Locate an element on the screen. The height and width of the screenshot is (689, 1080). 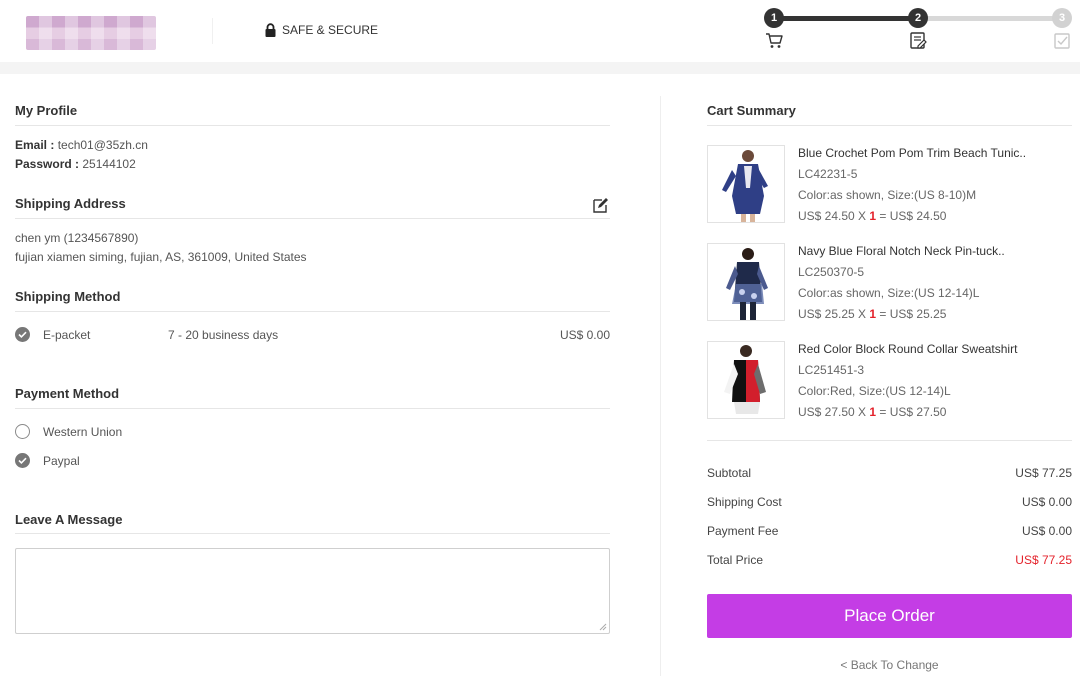
product-unit-price: US$ 27.50 X is located at coordinates (834, 412).